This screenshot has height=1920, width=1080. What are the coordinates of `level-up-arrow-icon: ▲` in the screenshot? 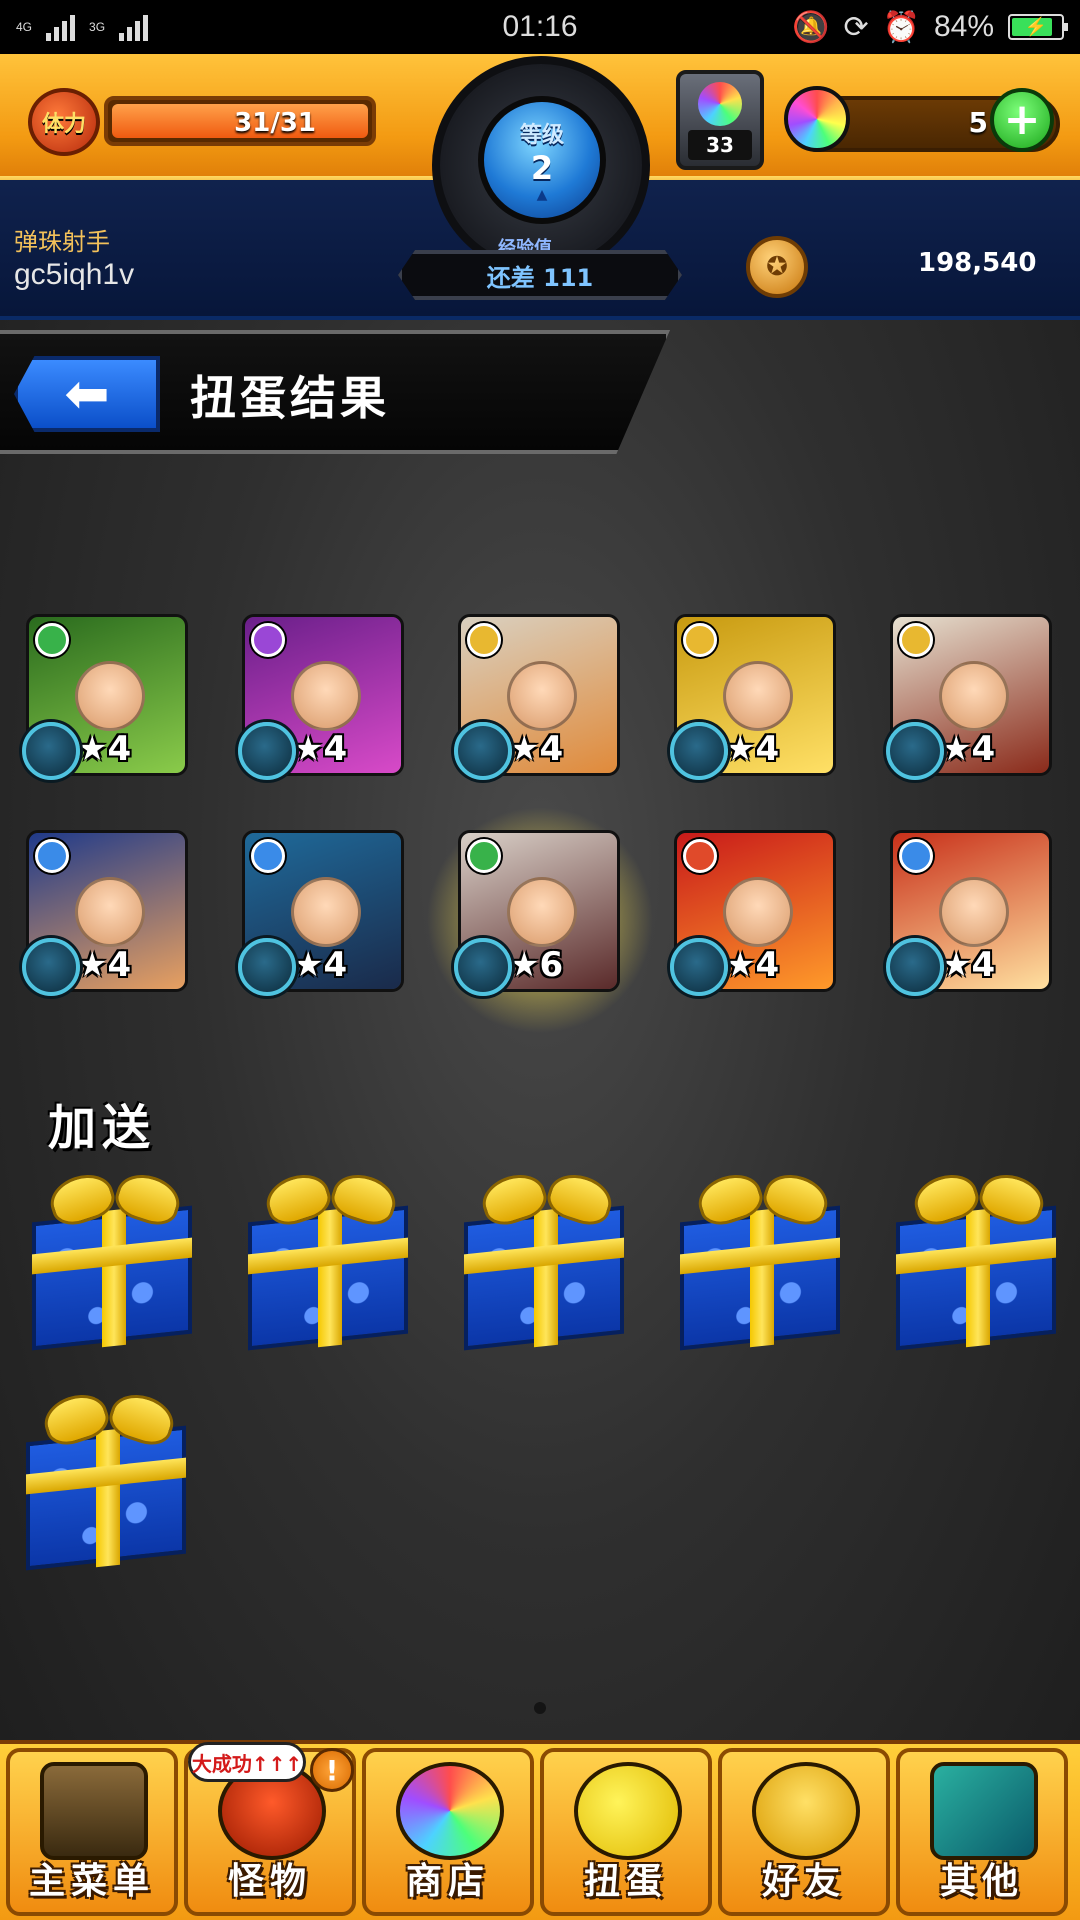 It's located at (542, 195).